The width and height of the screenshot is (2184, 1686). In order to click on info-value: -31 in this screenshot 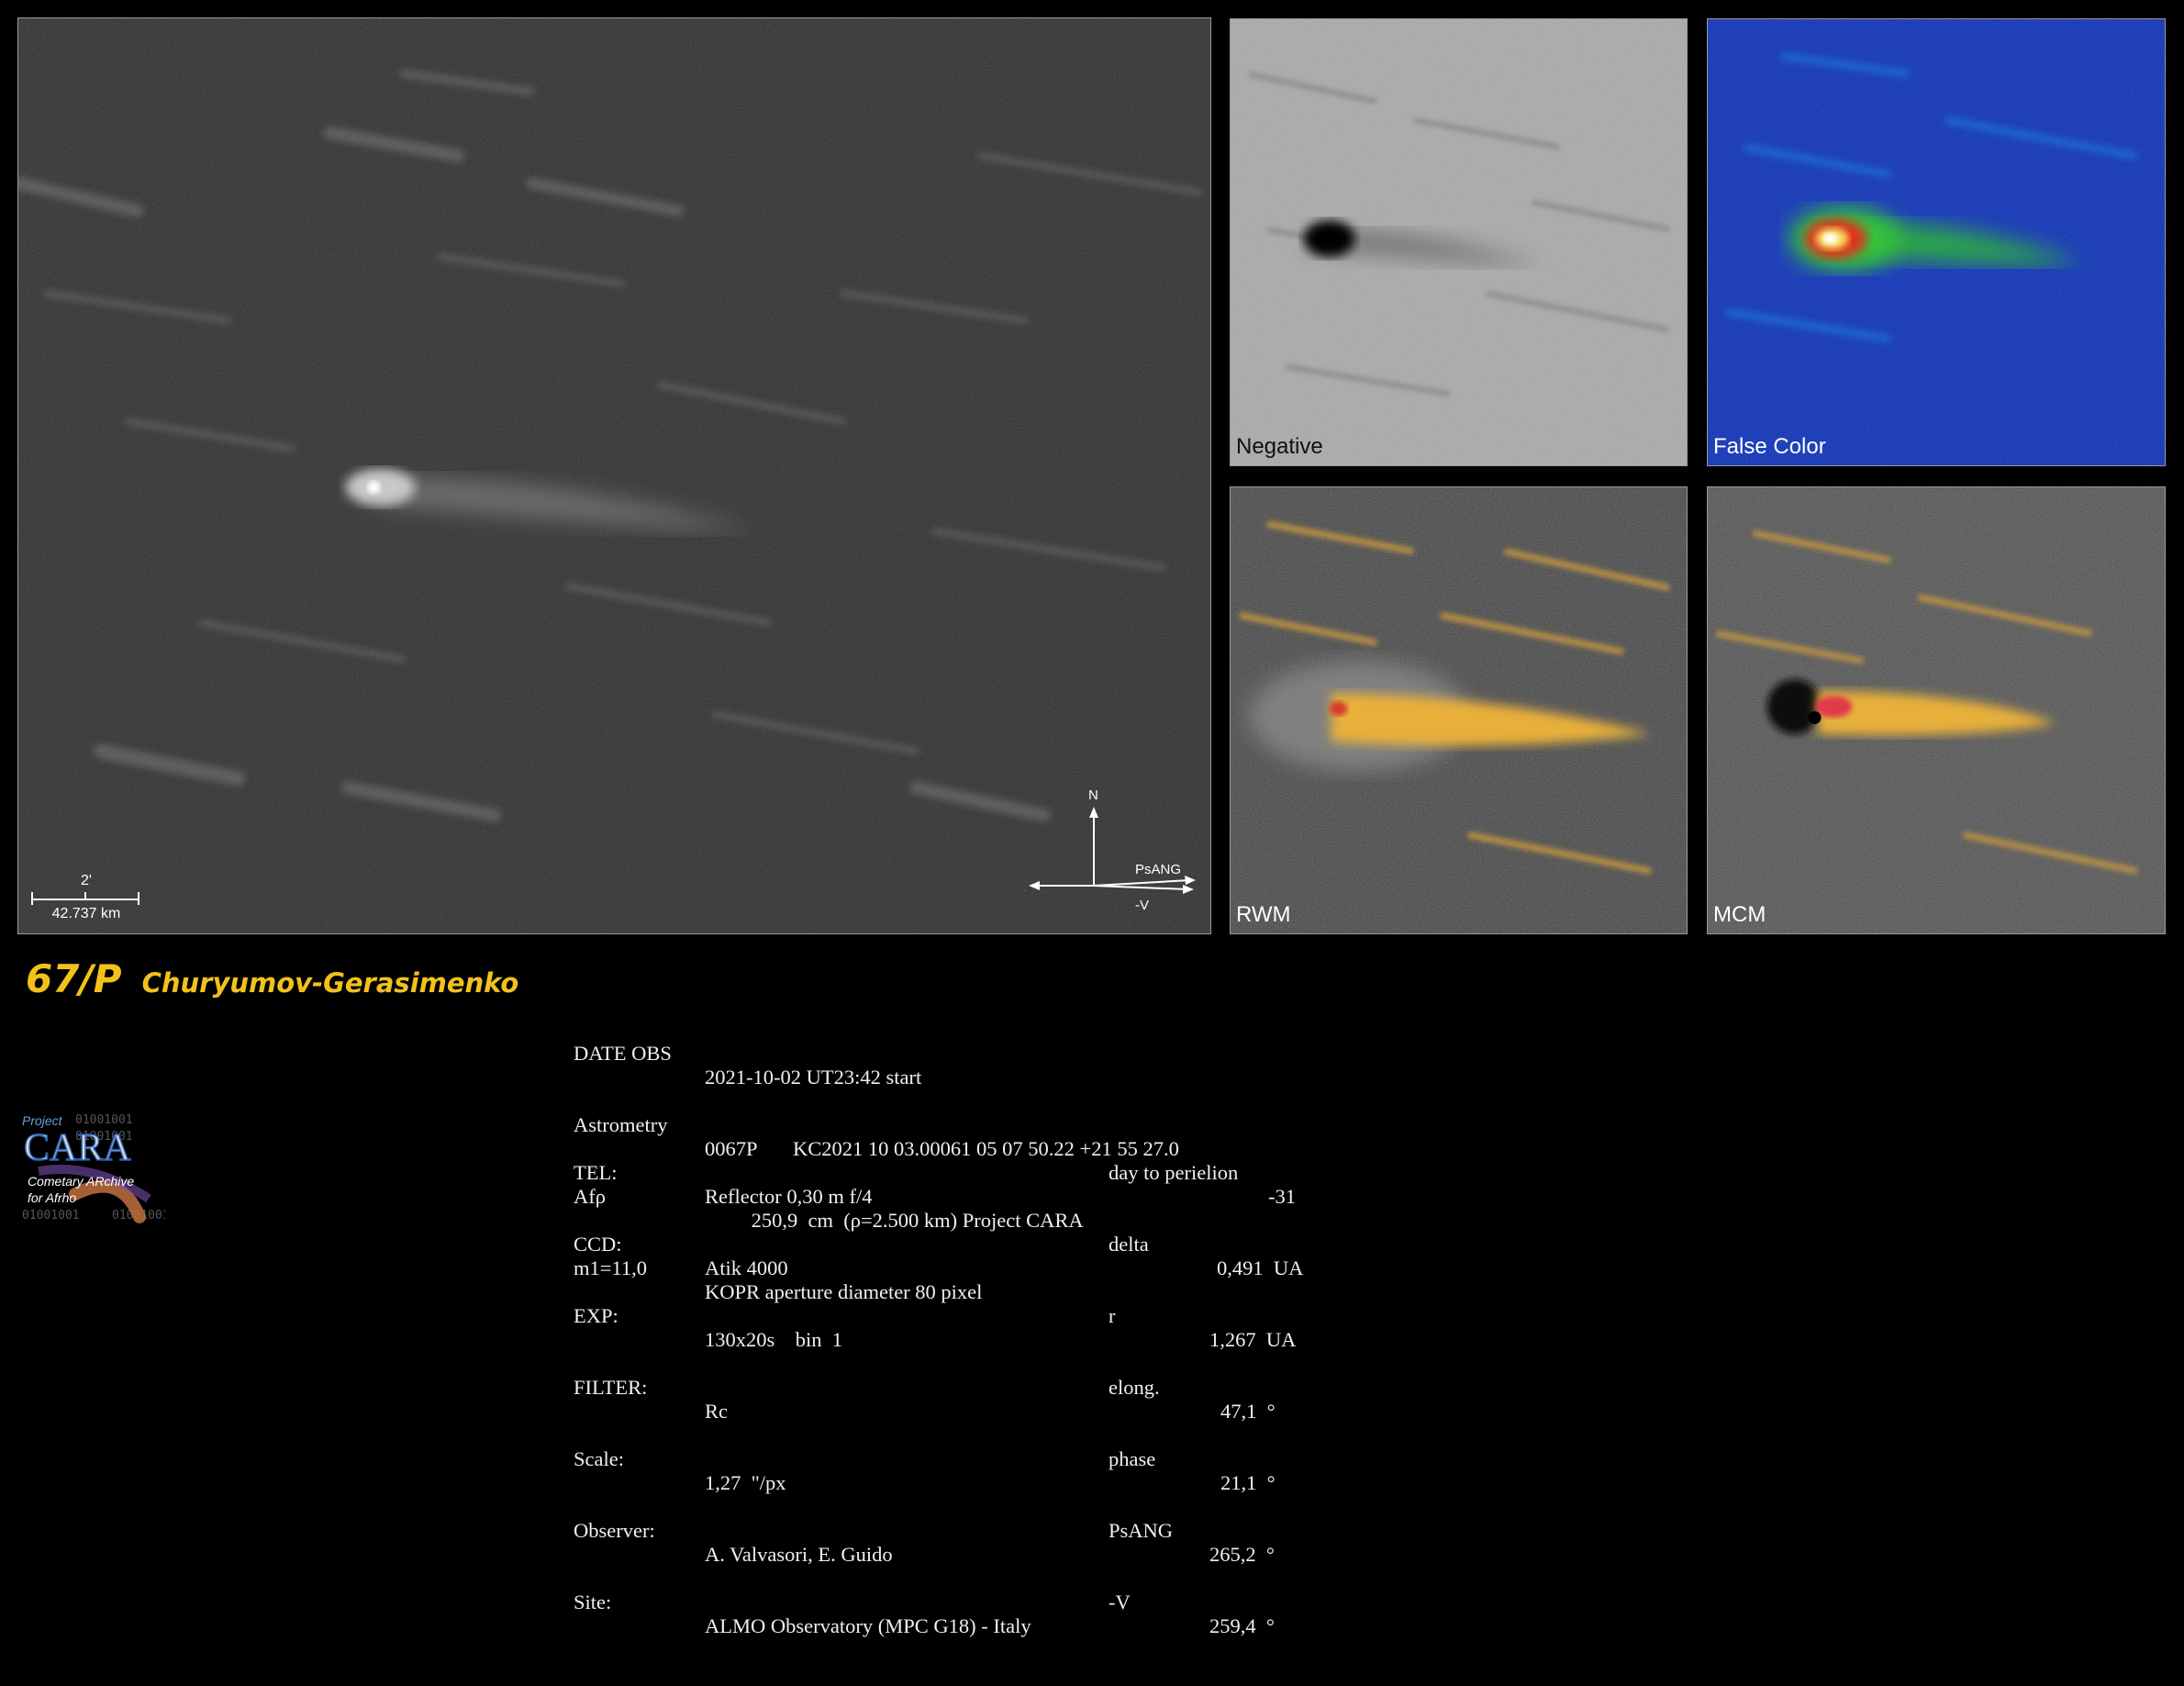, I will do `click(1282, 1196)`.